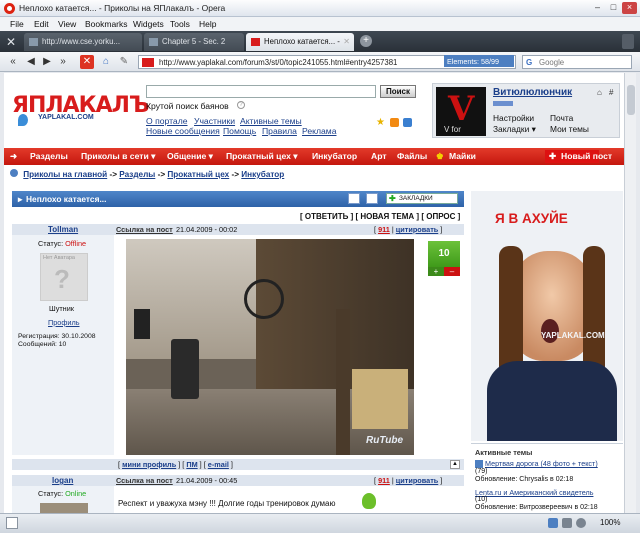 The height and width of the screenshot is (533, 640). What do you see at coordinates (214, 121) in the screenshot?
I see `link-members: Участники` at bounding box center [214, 121].